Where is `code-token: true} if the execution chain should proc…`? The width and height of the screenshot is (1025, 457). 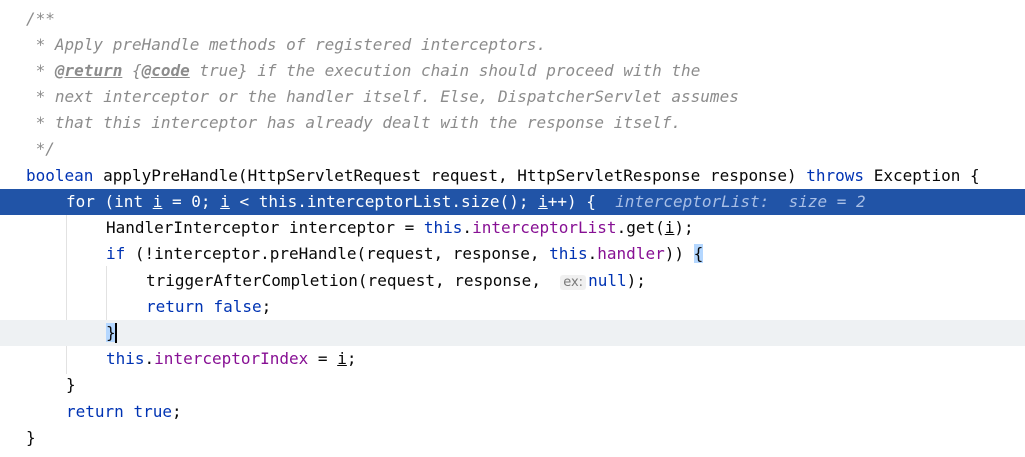
code-token: true} if the execution chain should proc… is located at coordinates (445, 70).